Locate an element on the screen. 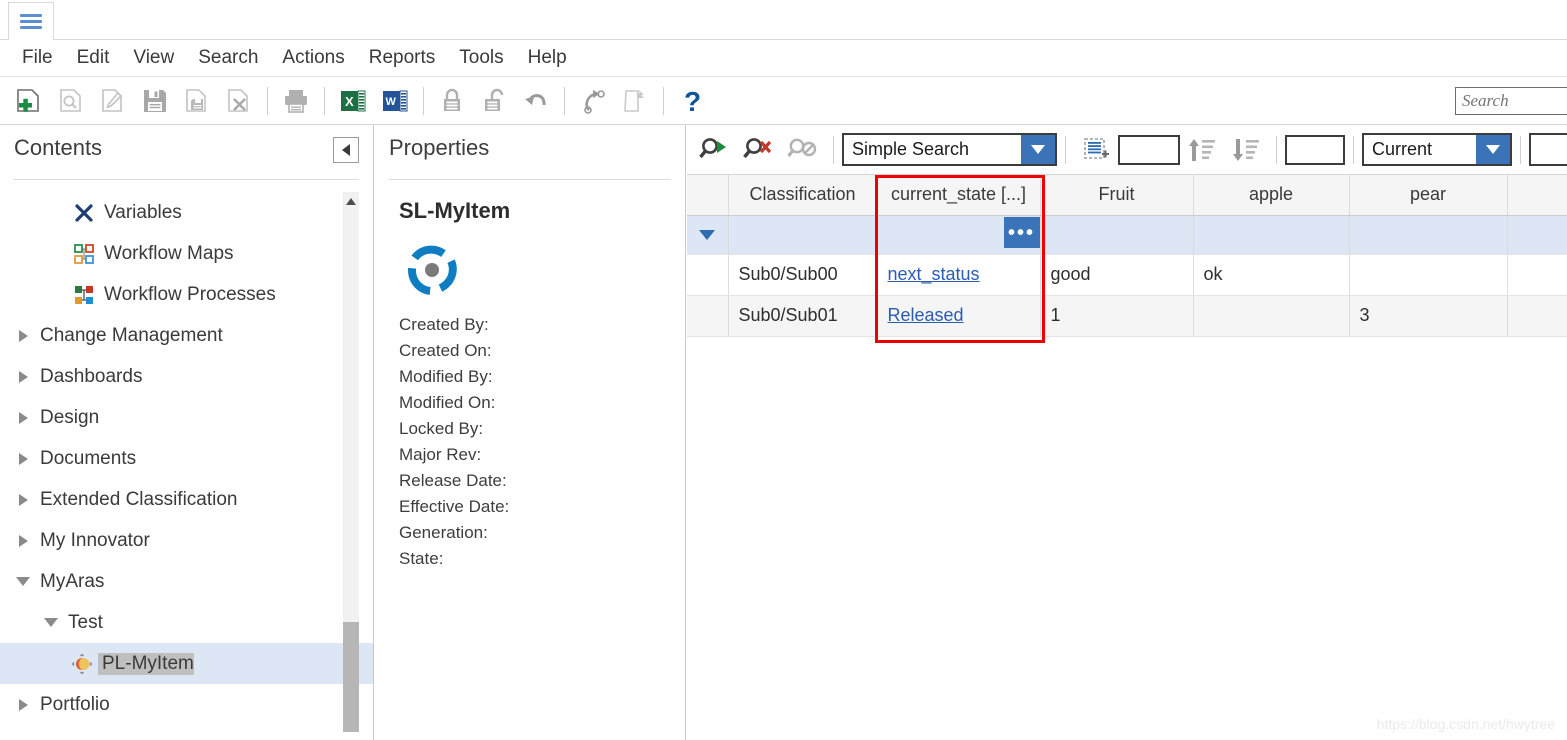 Image resolution: width=1567 pixels, height=740 pixels. saved-search-button is located at coordinates (803, 150).